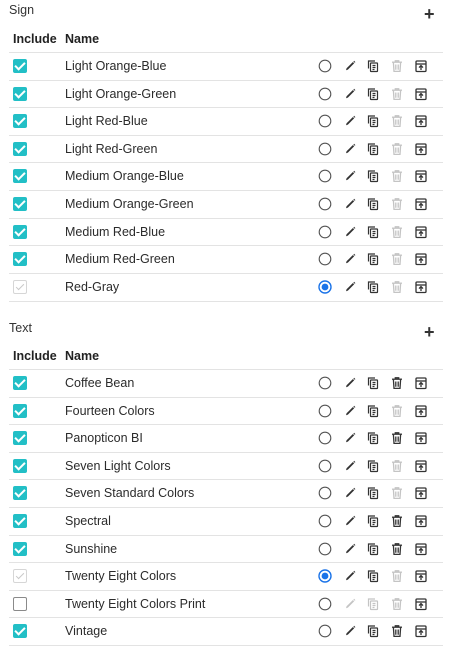 This screenshot has height=652, width=449. I want to click on radio-icon, so click(325, 176).